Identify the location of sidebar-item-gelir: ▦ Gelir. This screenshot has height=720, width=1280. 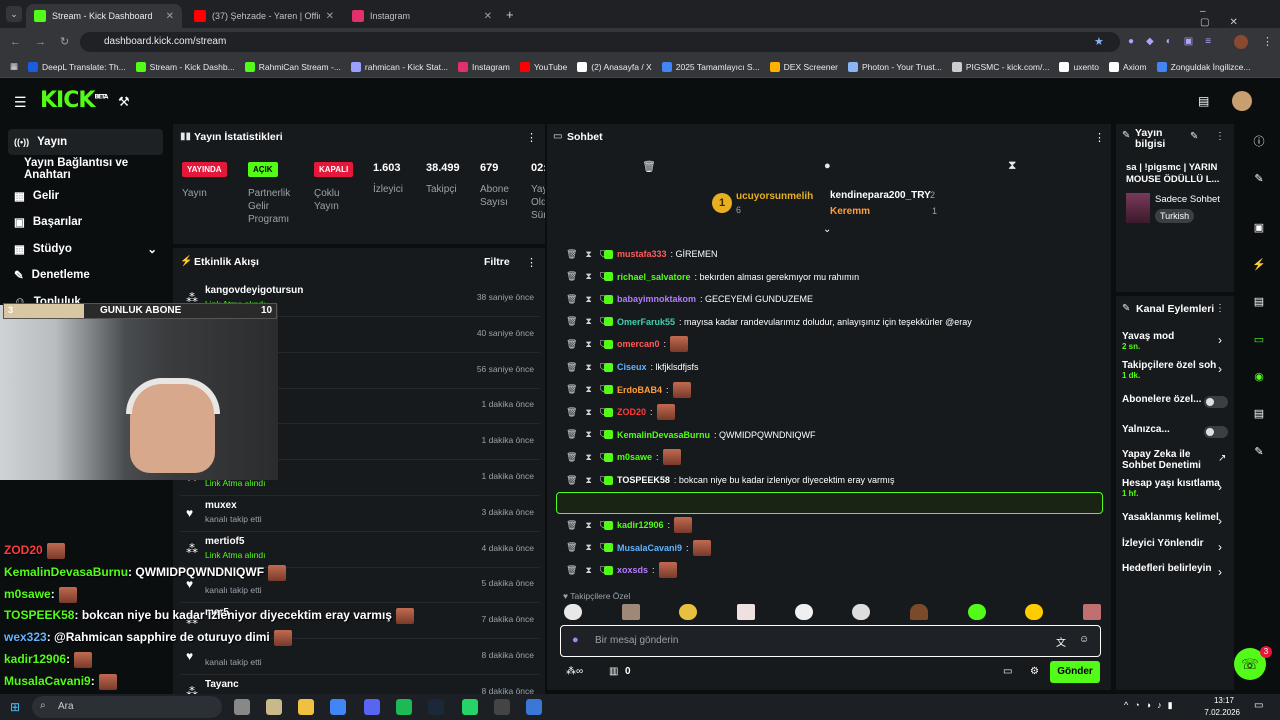
(85, 196).